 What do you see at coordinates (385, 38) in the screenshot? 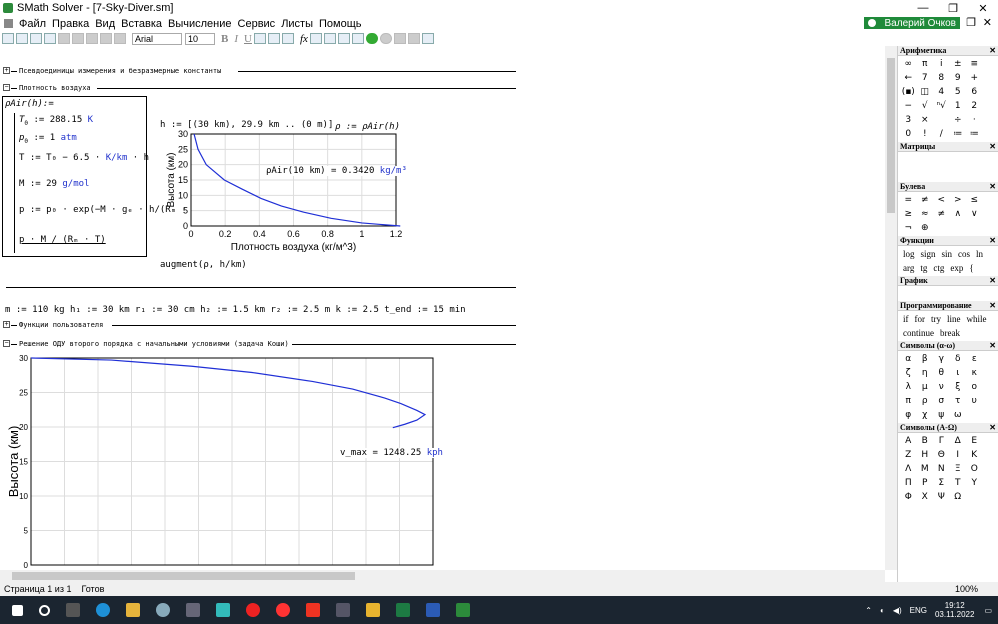
I see `stop-icon` at bounding box center [385, 38].